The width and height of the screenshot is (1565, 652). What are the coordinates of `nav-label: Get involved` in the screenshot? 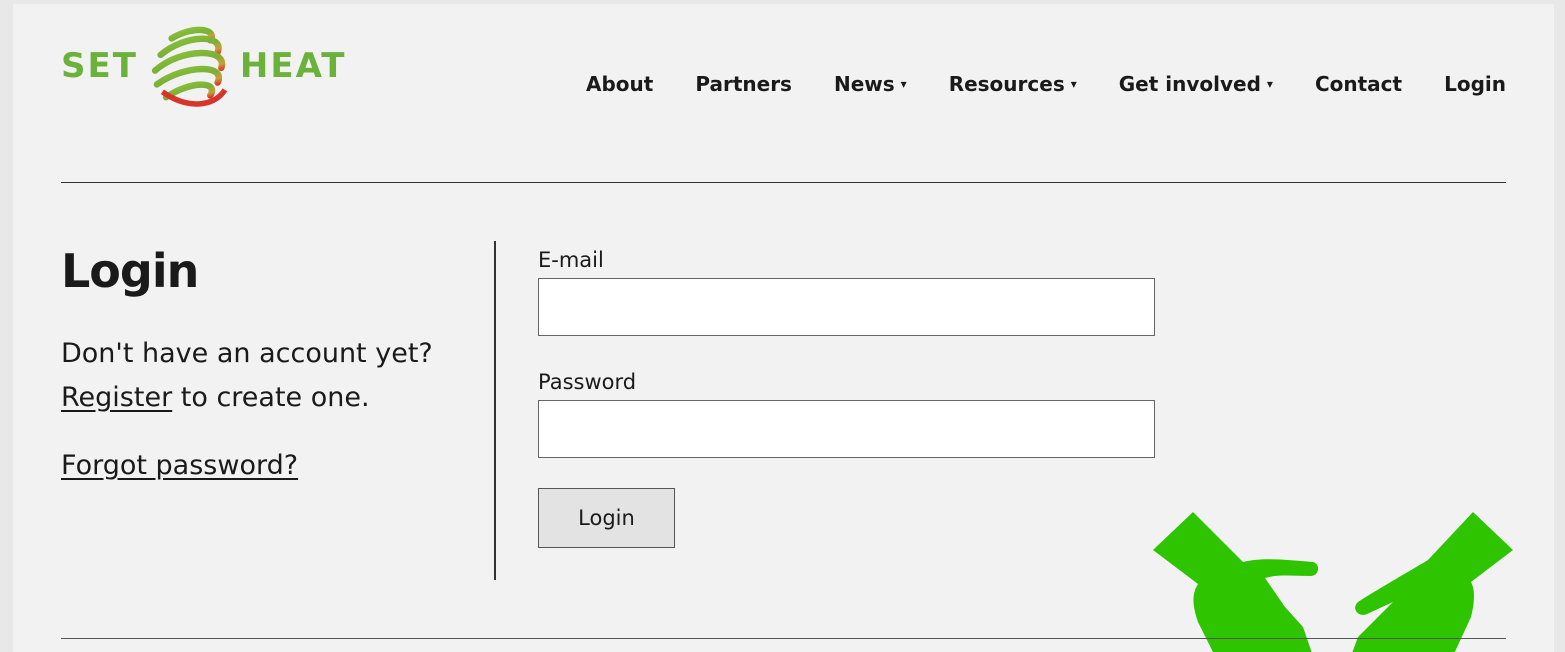 It's located at (1189, 84).